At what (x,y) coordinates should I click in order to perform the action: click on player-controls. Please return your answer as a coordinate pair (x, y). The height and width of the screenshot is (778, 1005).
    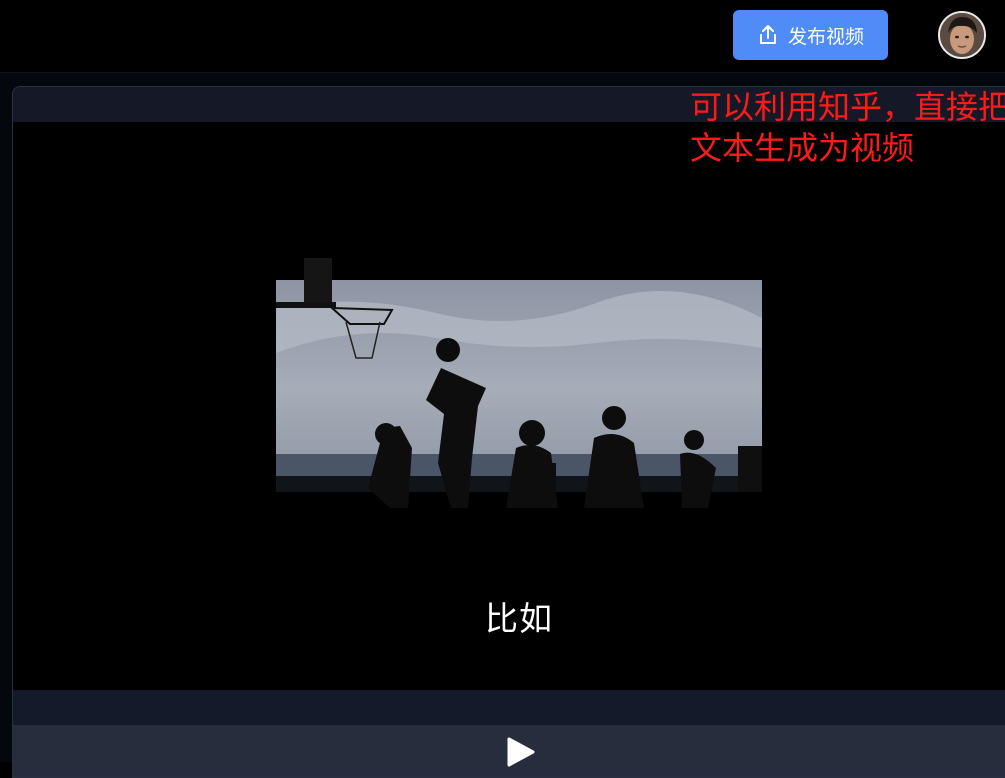
    Looking at the image, I should click on (509, 751).